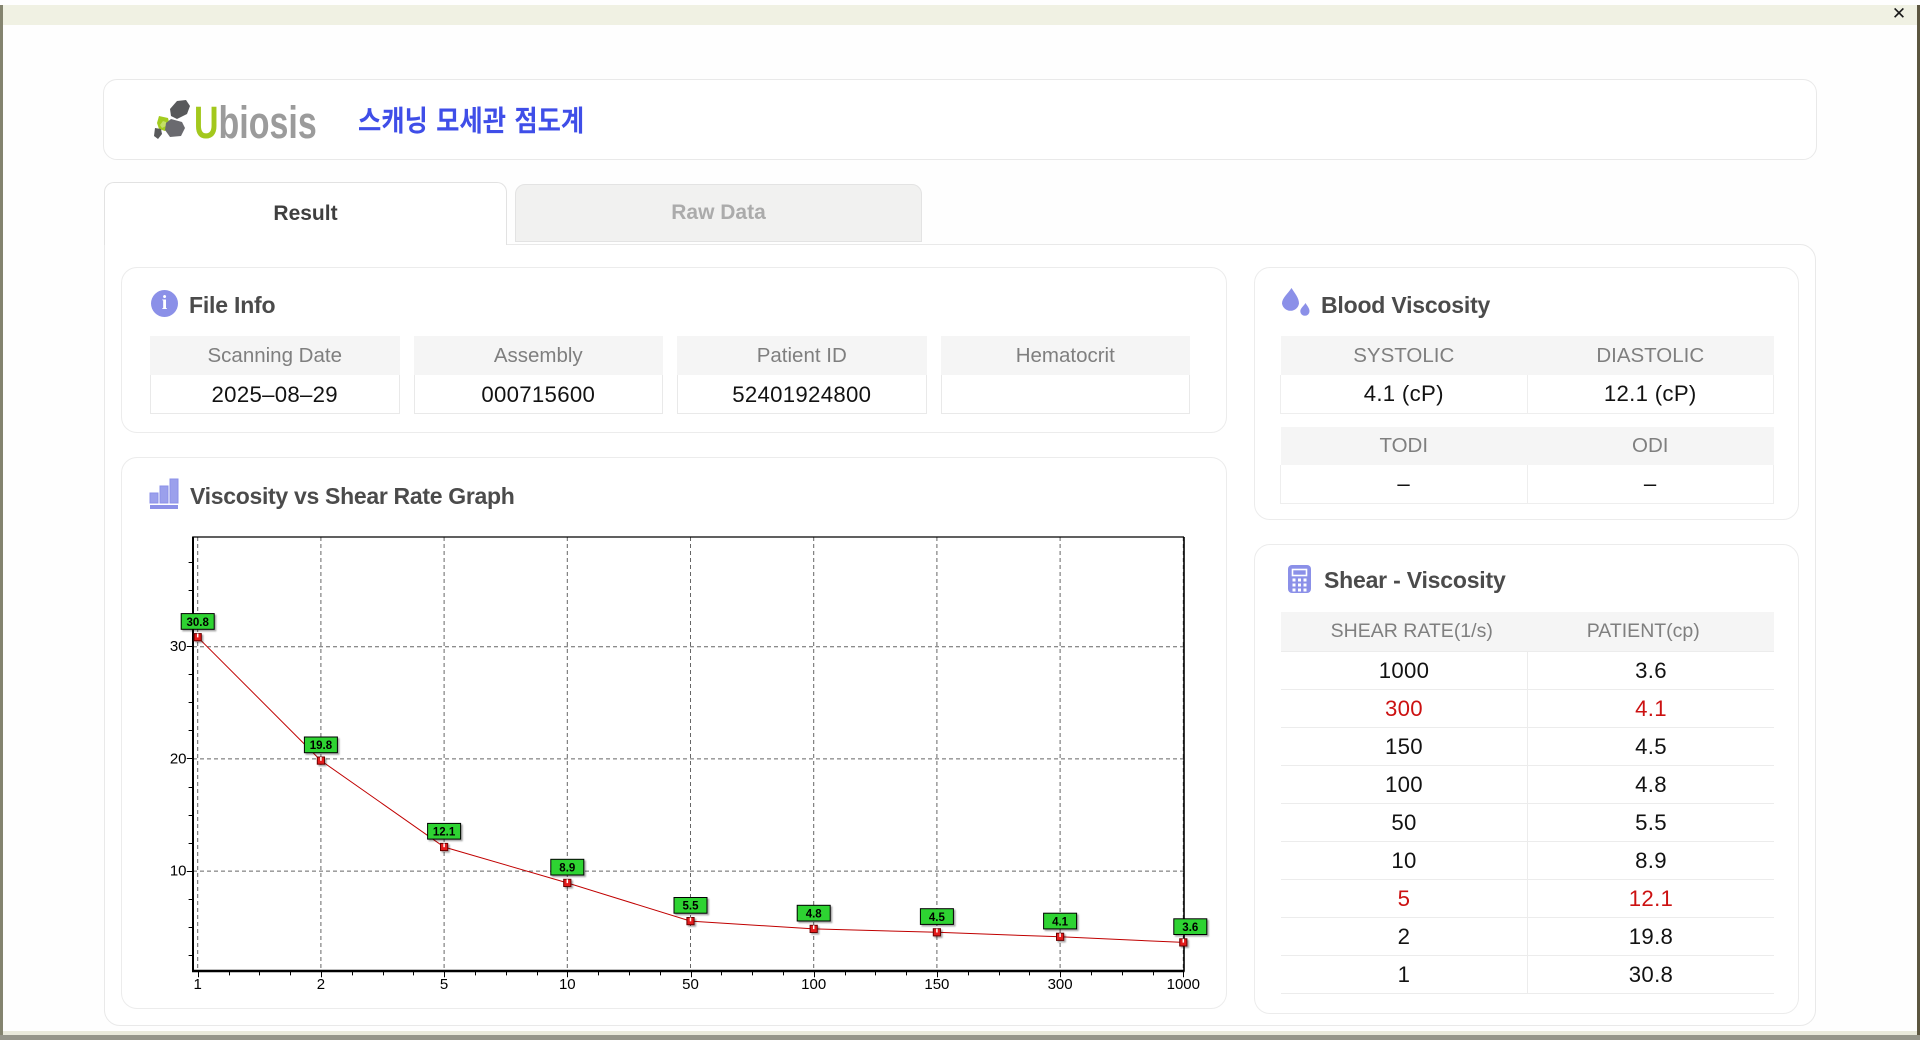 Image resolution: width=1920 pixels, height=1040 pixels. I want to click on svg-text: 2, so click(321, 984).